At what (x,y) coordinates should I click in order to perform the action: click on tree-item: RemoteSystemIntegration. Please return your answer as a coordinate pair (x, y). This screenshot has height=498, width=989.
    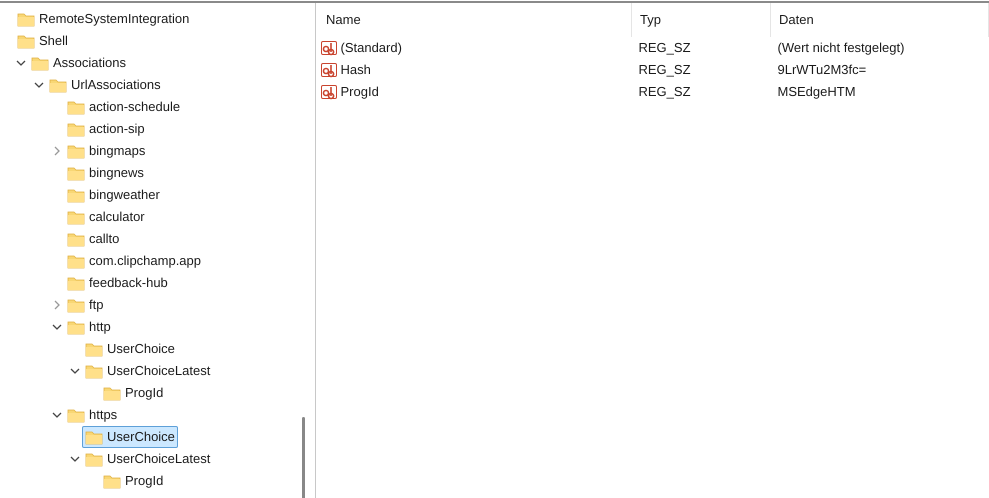
    Looking at the image, I should click on (103, 19).